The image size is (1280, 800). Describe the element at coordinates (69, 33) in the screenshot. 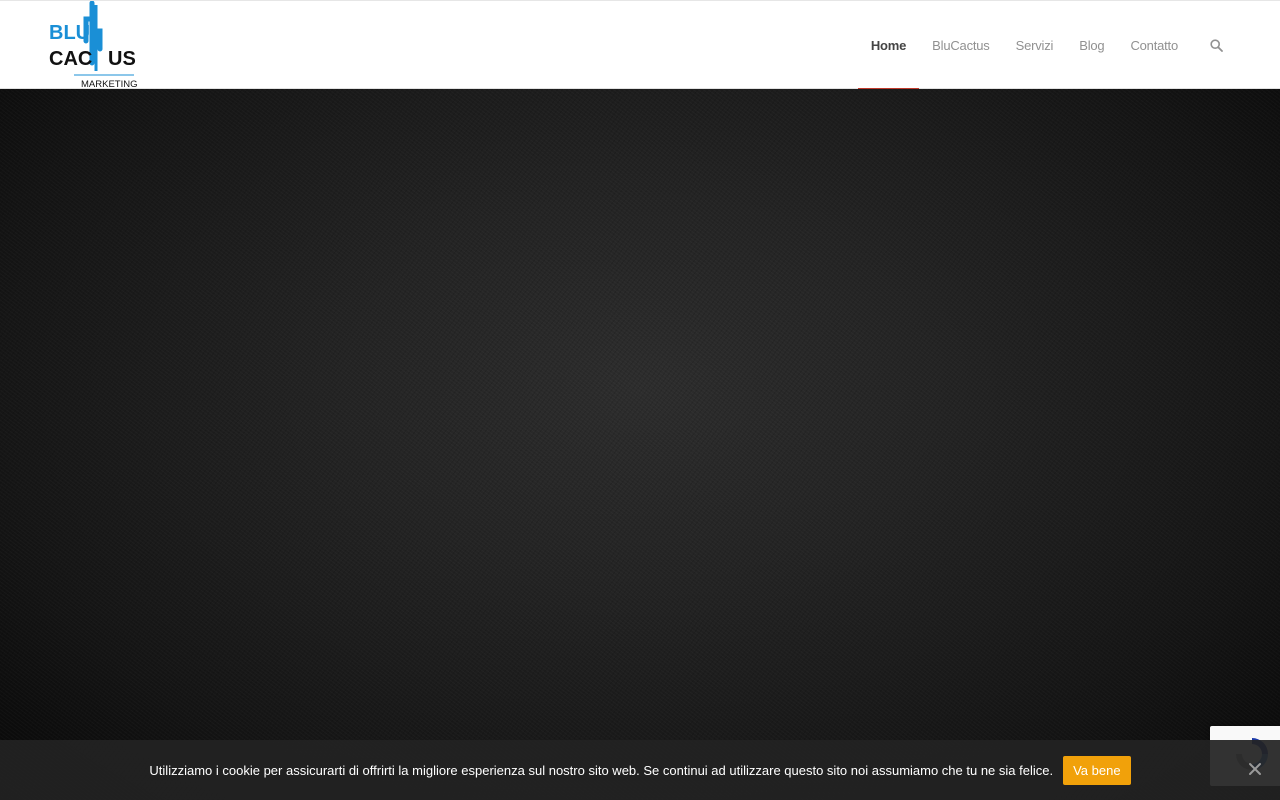

I see `logo-text-blu: BLU` at that location.